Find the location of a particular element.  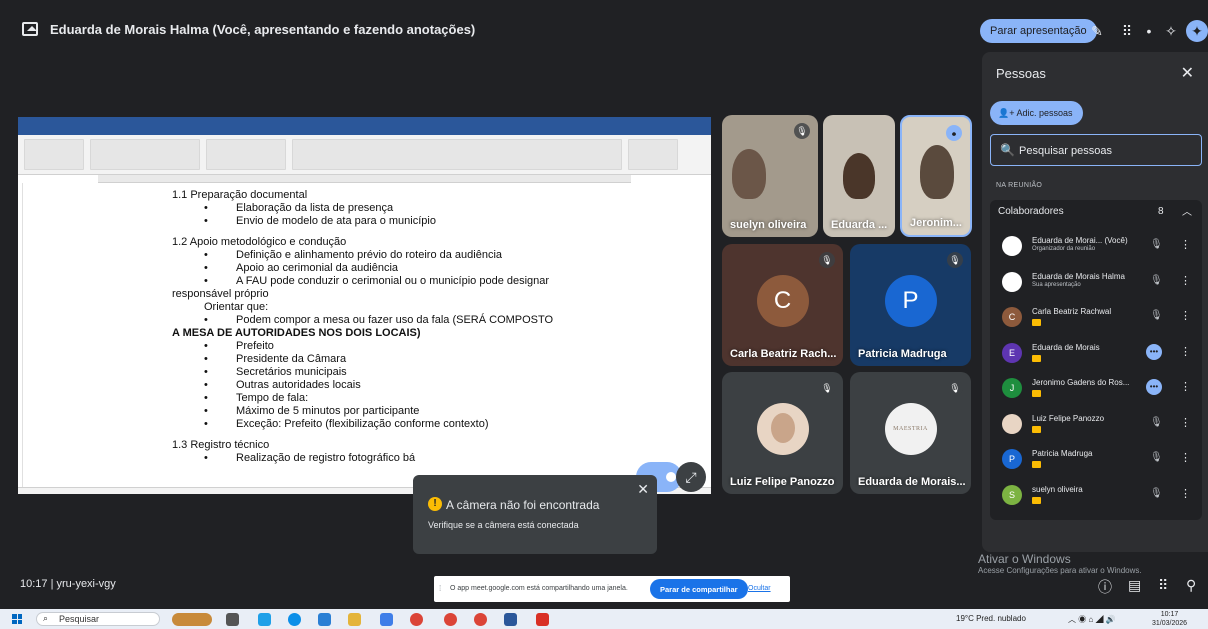

activities-icon: ⠿ is located at coordinates (1163, 585).